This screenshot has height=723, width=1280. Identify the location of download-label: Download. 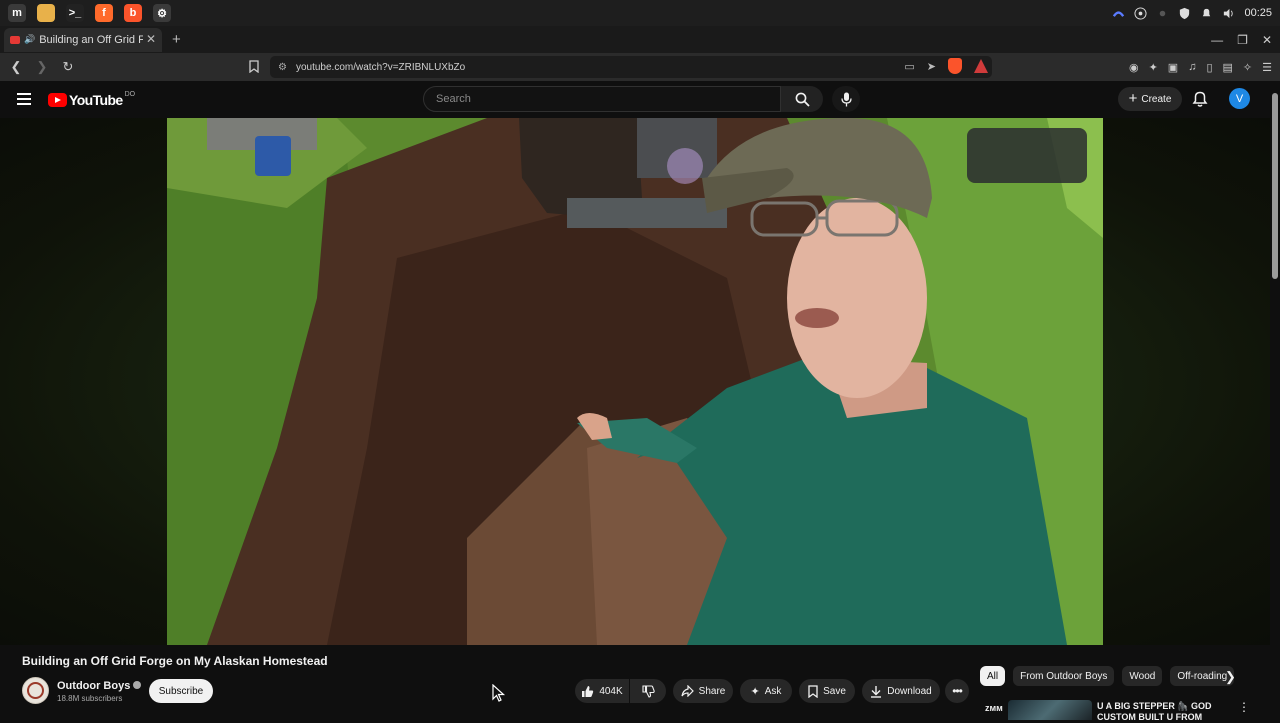
(909, 691).